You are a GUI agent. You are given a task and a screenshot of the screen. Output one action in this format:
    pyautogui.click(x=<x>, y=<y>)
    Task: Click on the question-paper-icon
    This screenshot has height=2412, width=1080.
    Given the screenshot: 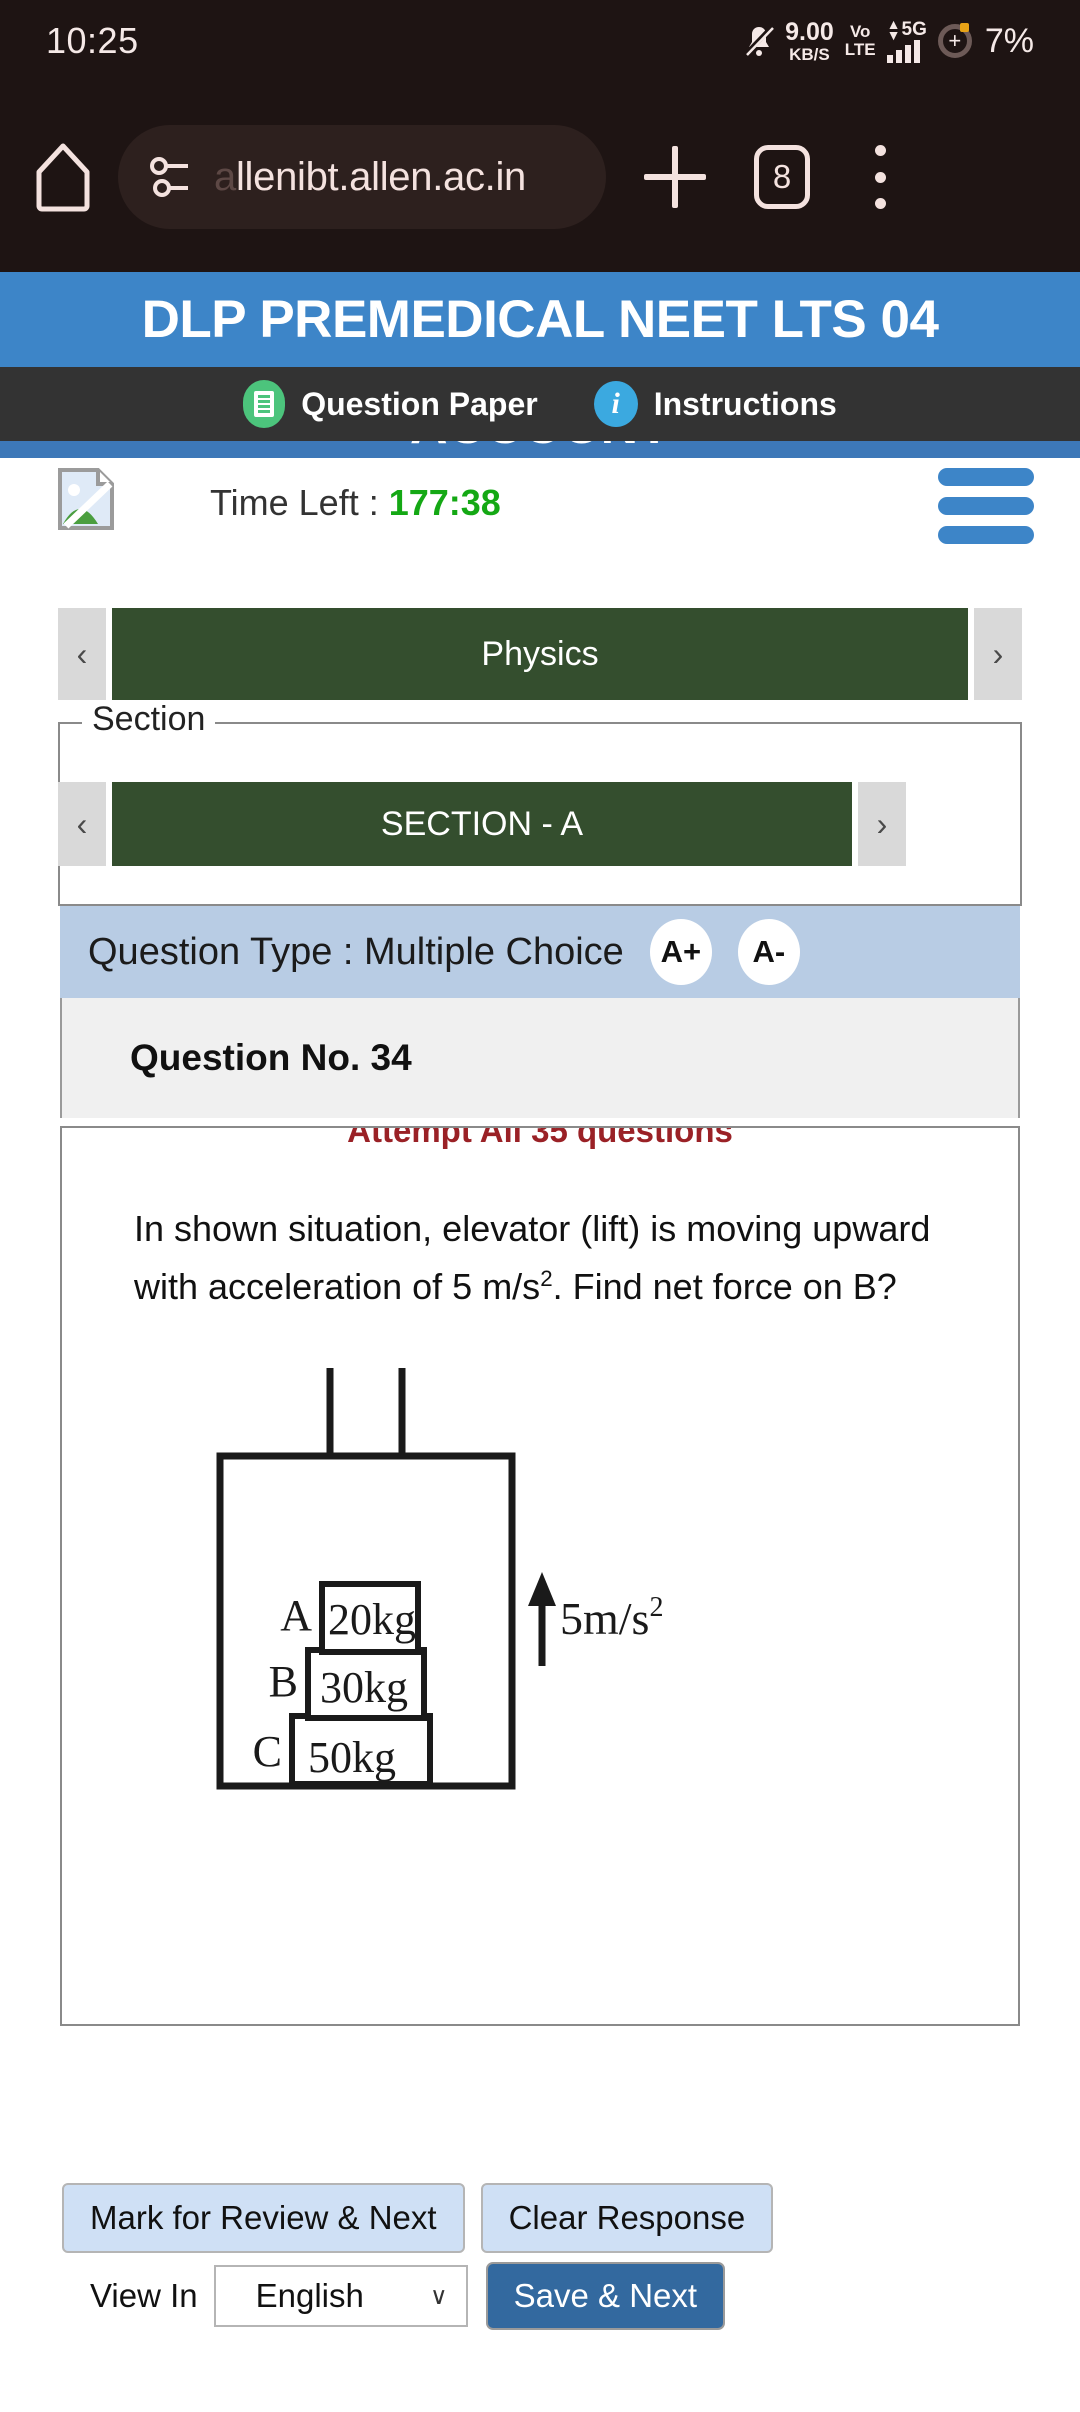 What is the action you would take?
    pyautogui.click(x=264, y=404)
    